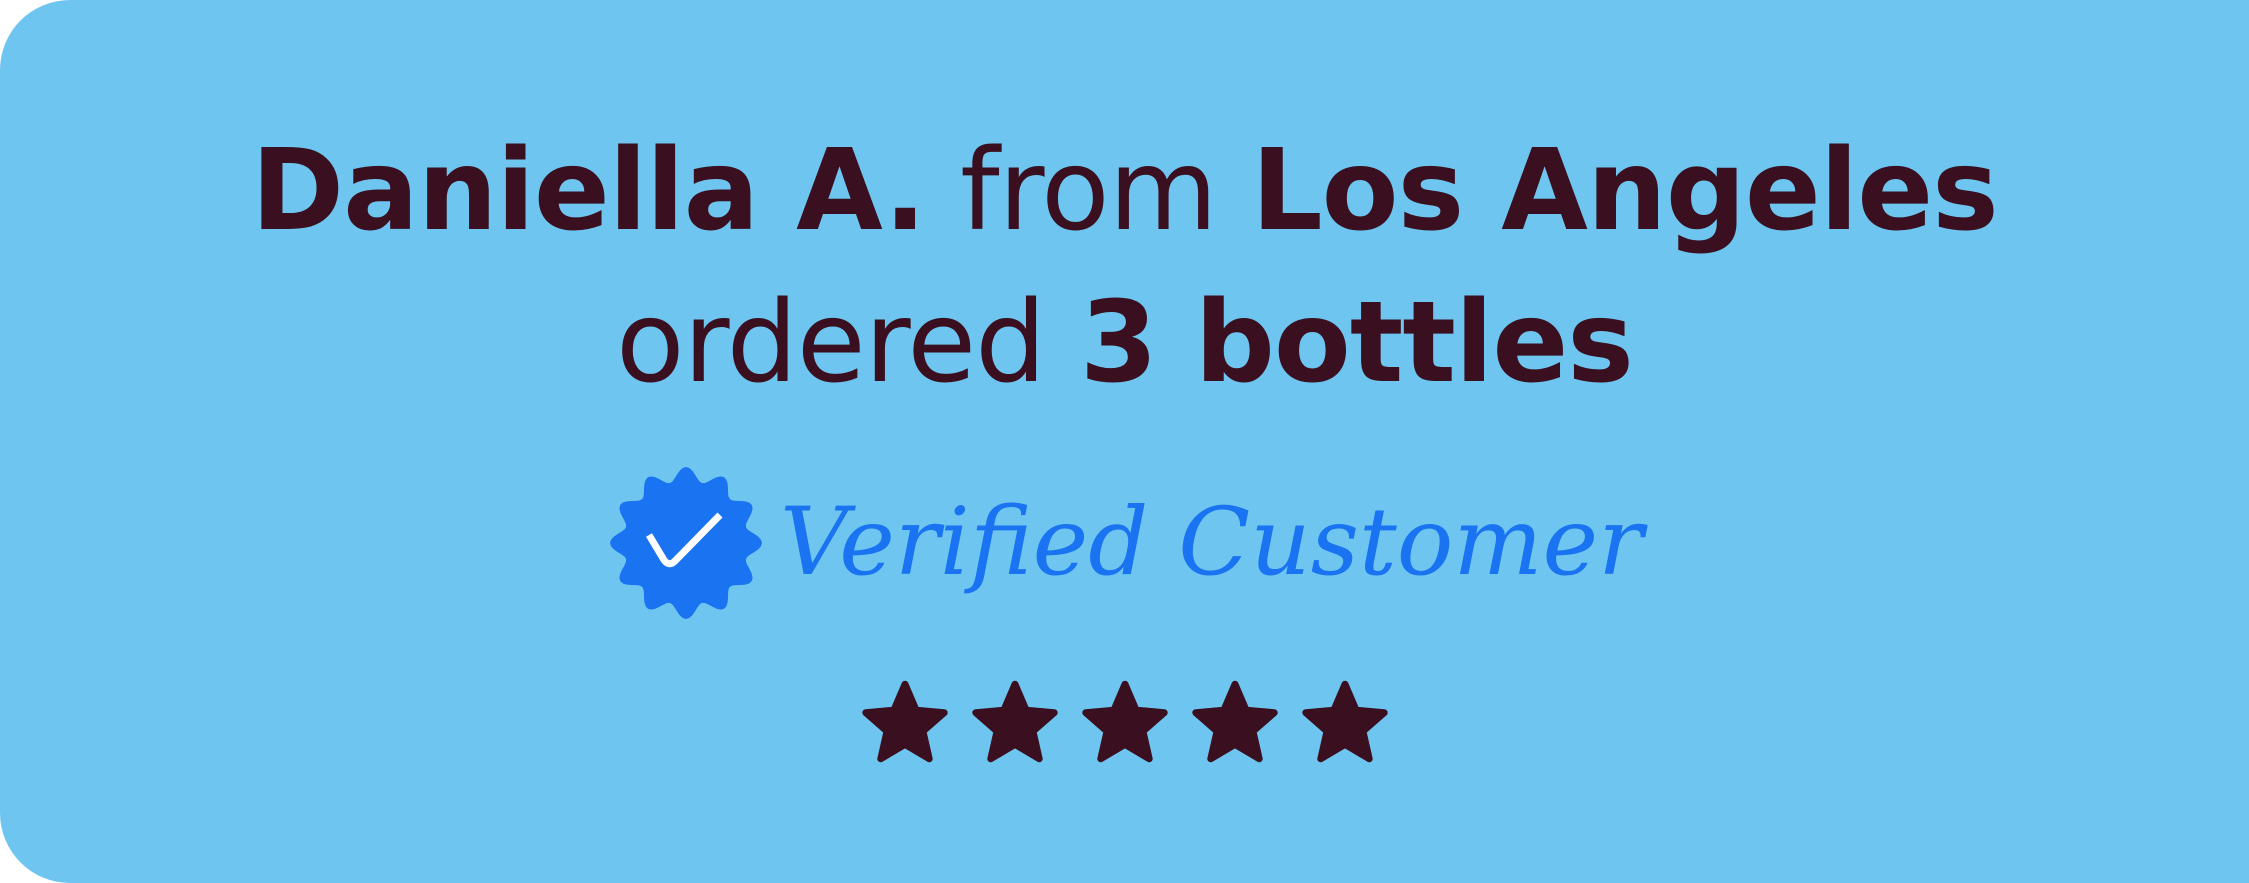 This screenshot has width=2249, height=883. What do you see at coordinates (1625, 191) in the screenshot?
I see `customer-location: Los Angeles` at bounding box center [1625, 191].